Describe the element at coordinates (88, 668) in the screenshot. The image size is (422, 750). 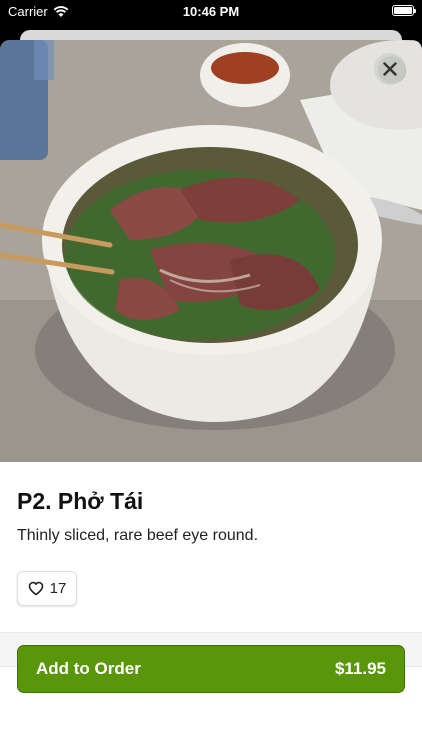
I see `add-to-order-label: Add to Order` at that location.